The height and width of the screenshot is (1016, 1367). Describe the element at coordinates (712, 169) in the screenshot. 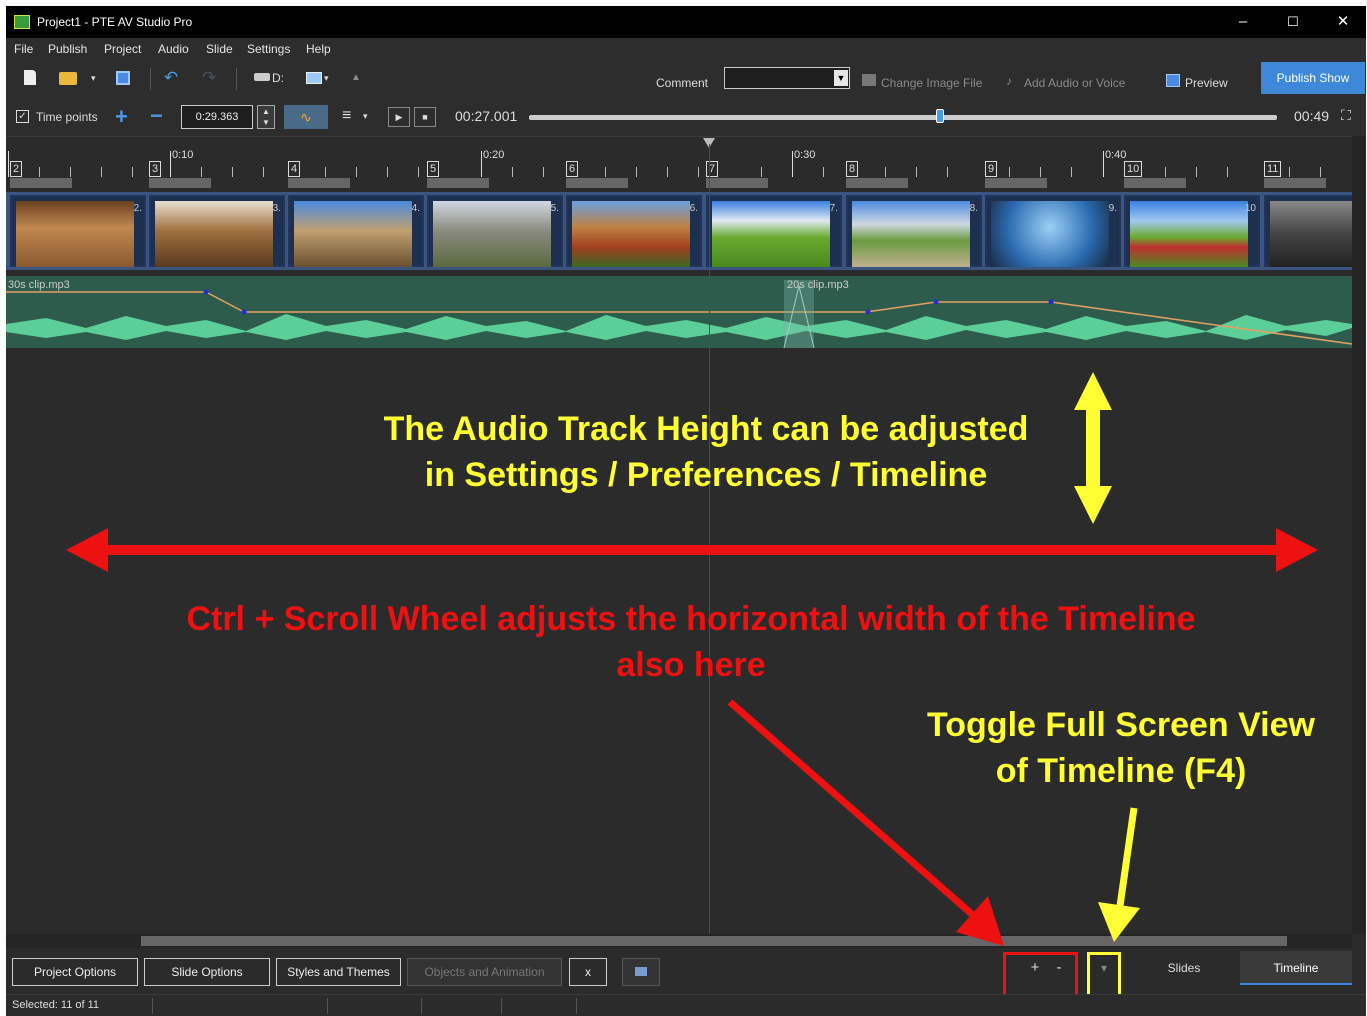

I see `slide-number-marker: 7` at that location.